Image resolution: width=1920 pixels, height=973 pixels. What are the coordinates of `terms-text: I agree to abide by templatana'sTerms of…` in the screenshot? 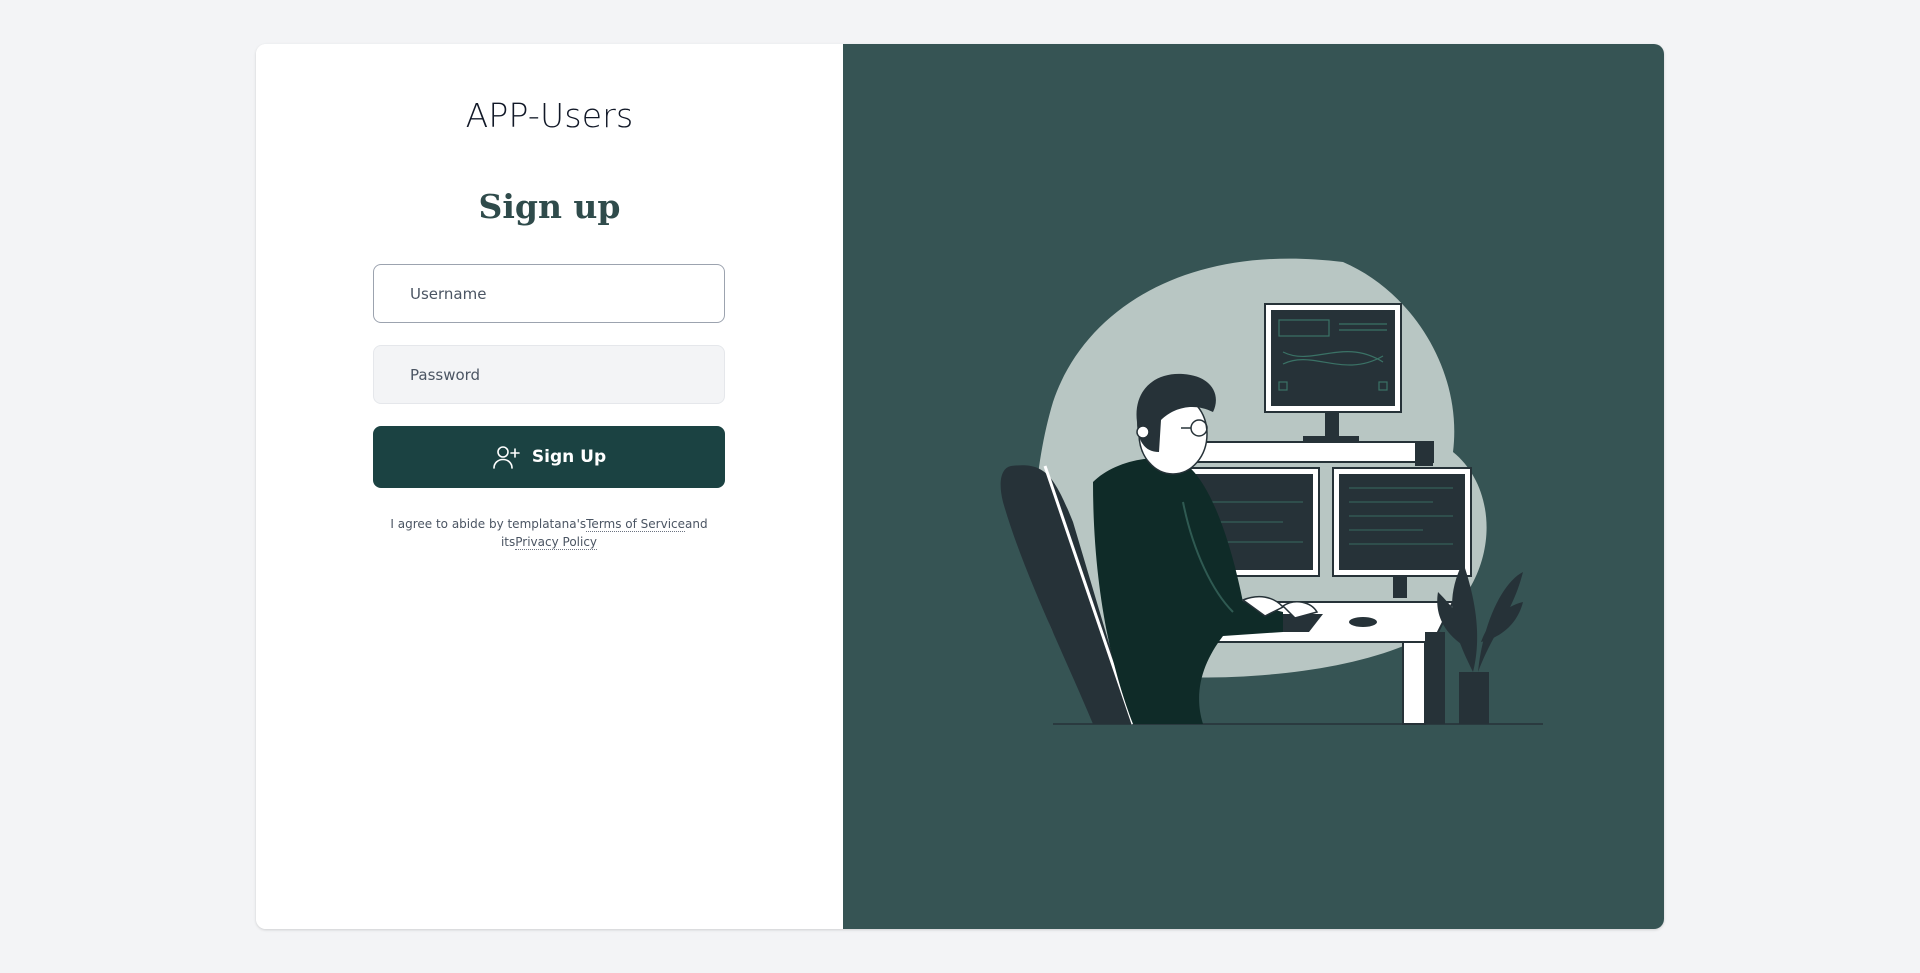 It's located at (549, 533).